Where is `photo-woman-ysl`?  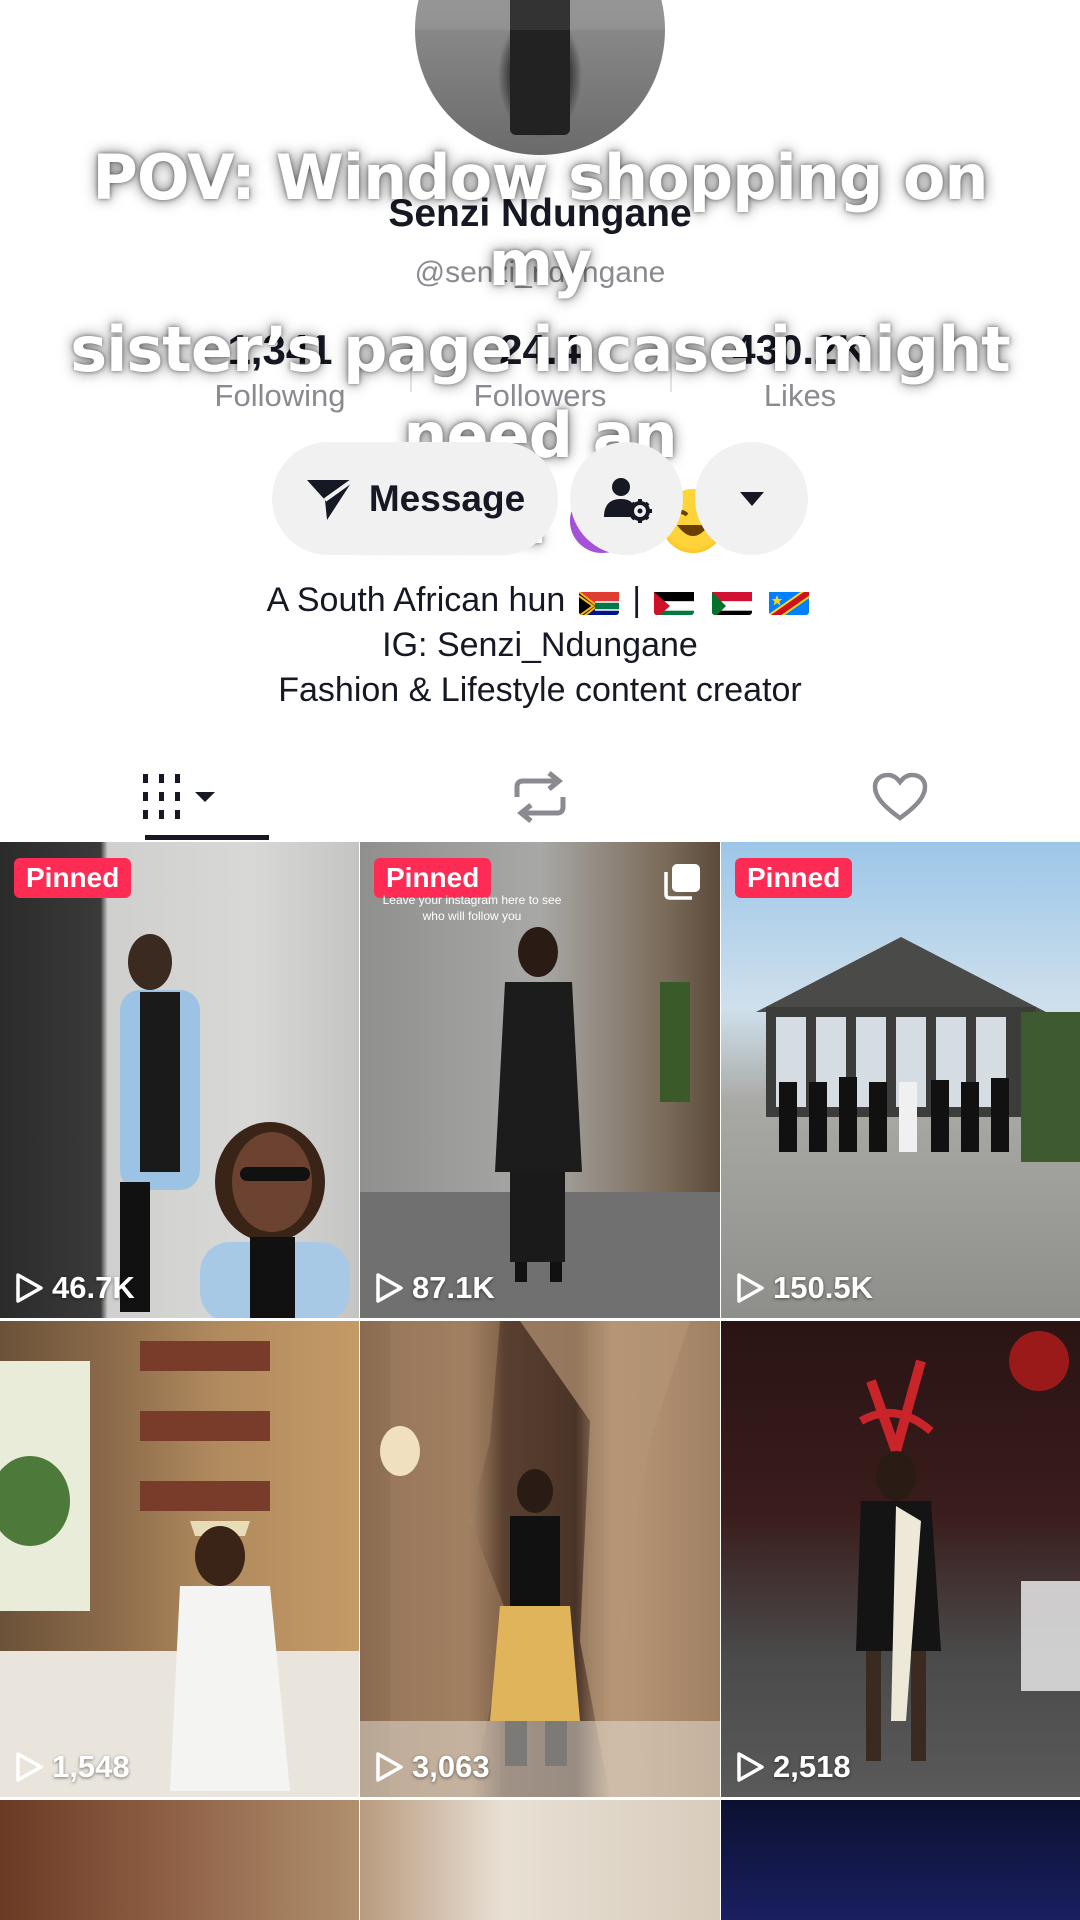
photo-woman-ysl is located at coordinates (968, 1546).